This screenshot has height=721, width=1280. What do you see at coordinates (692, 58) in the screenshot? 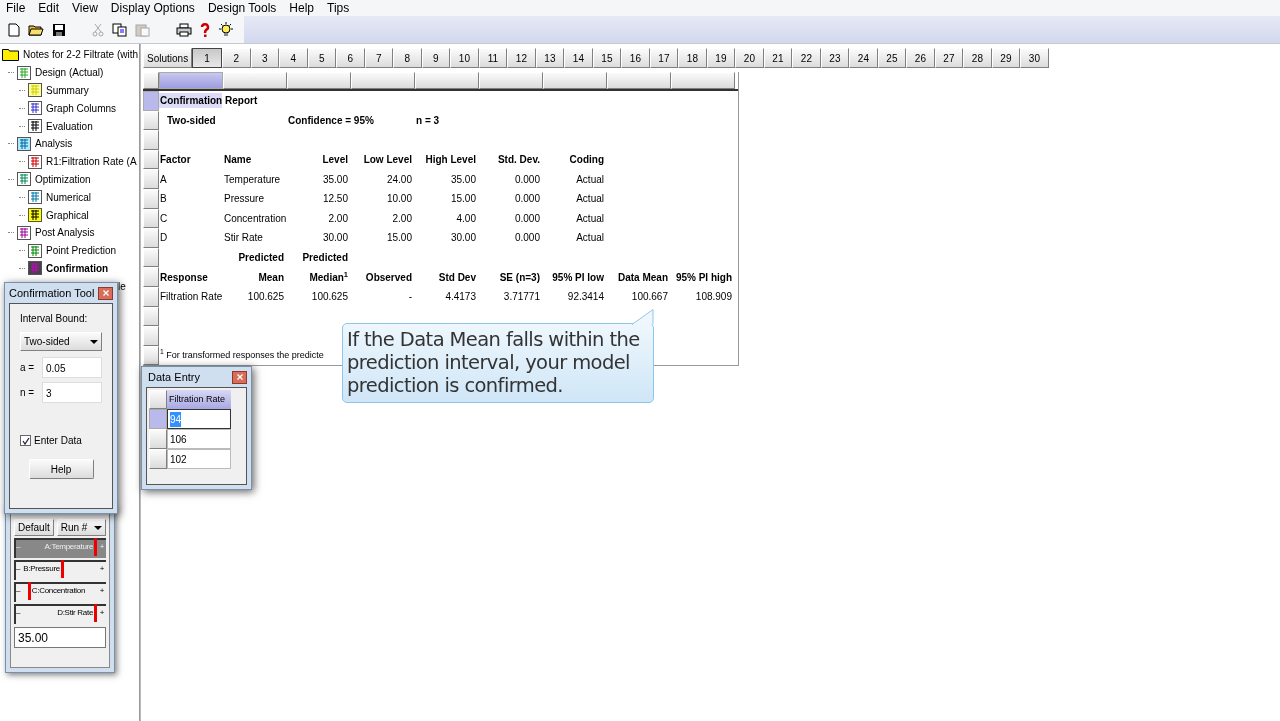
I see `solution-tab: 18` at bounding box center [692, 58].